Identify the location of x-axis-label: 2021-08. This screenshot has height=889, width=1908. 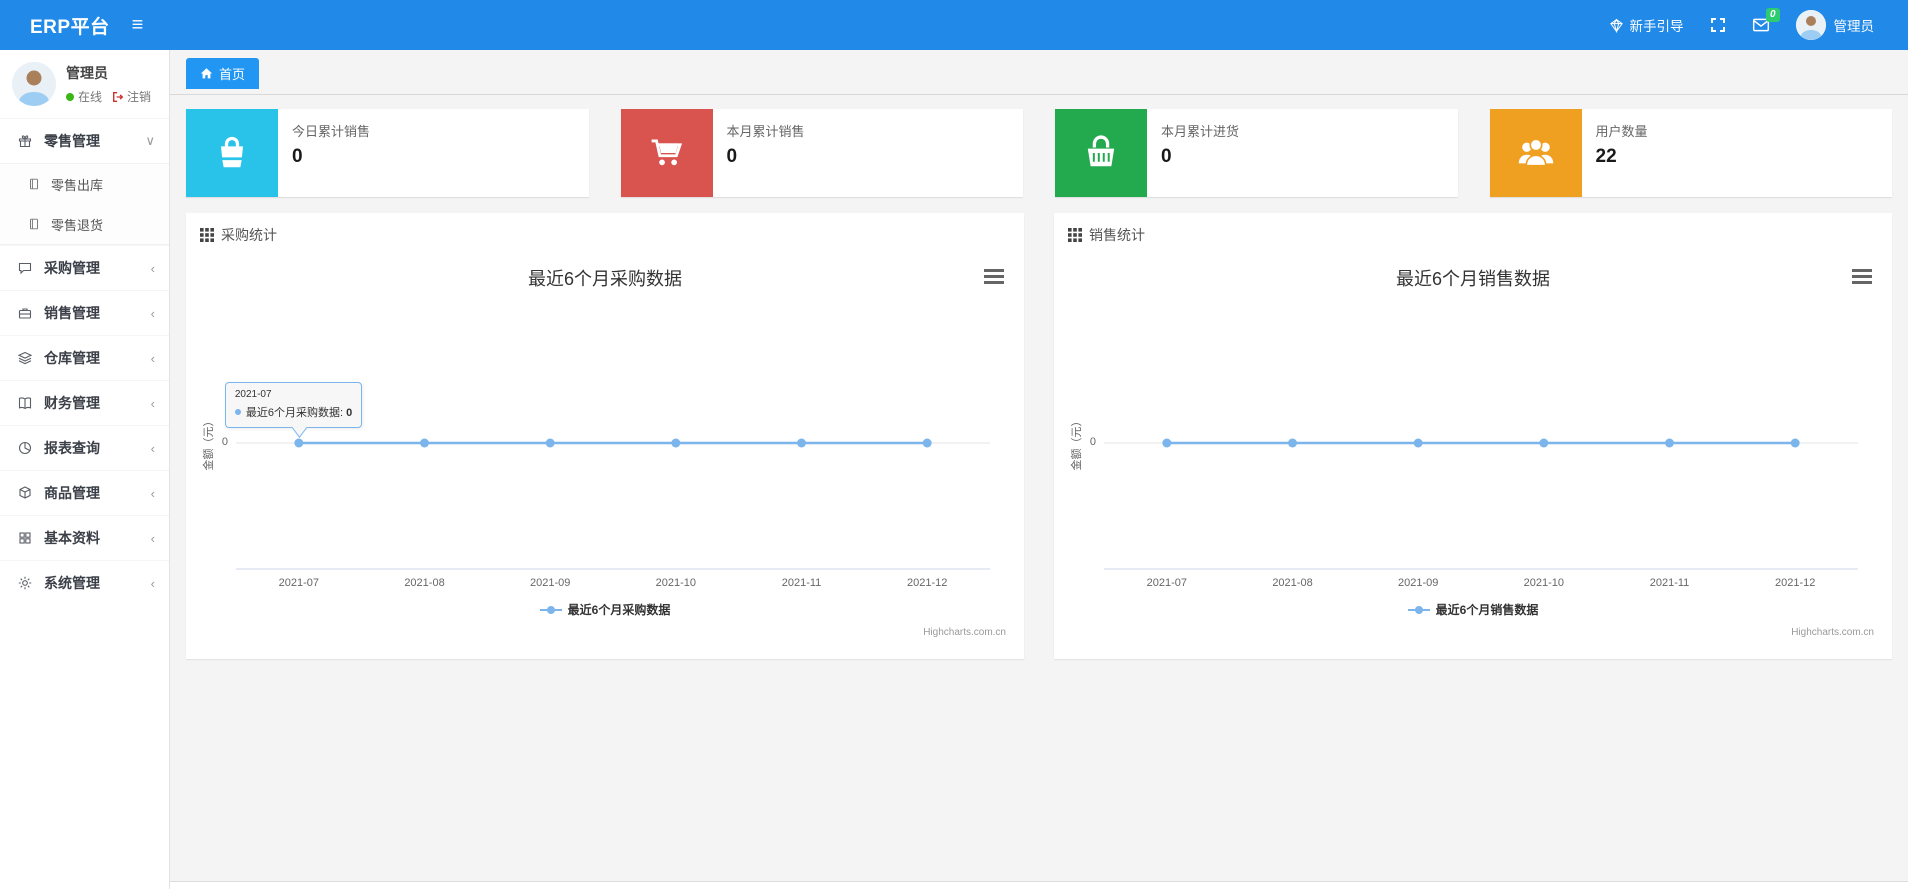
(424, 583).